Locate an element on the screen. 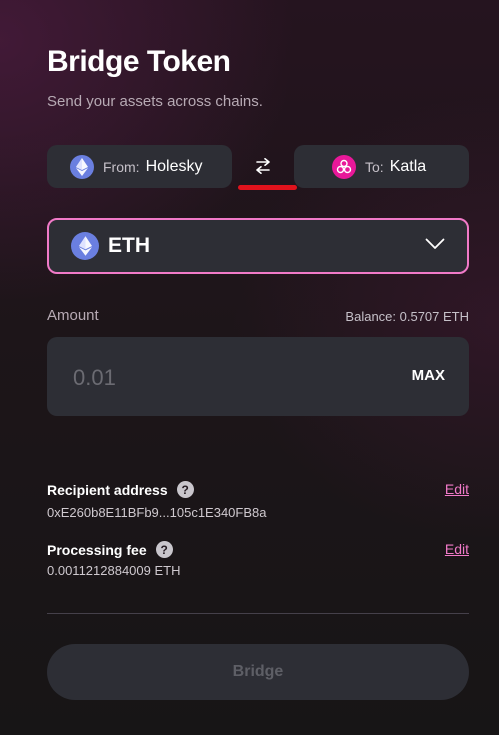 This screenshot has width=499, height=735. divider is located at coordinates (258, 613).